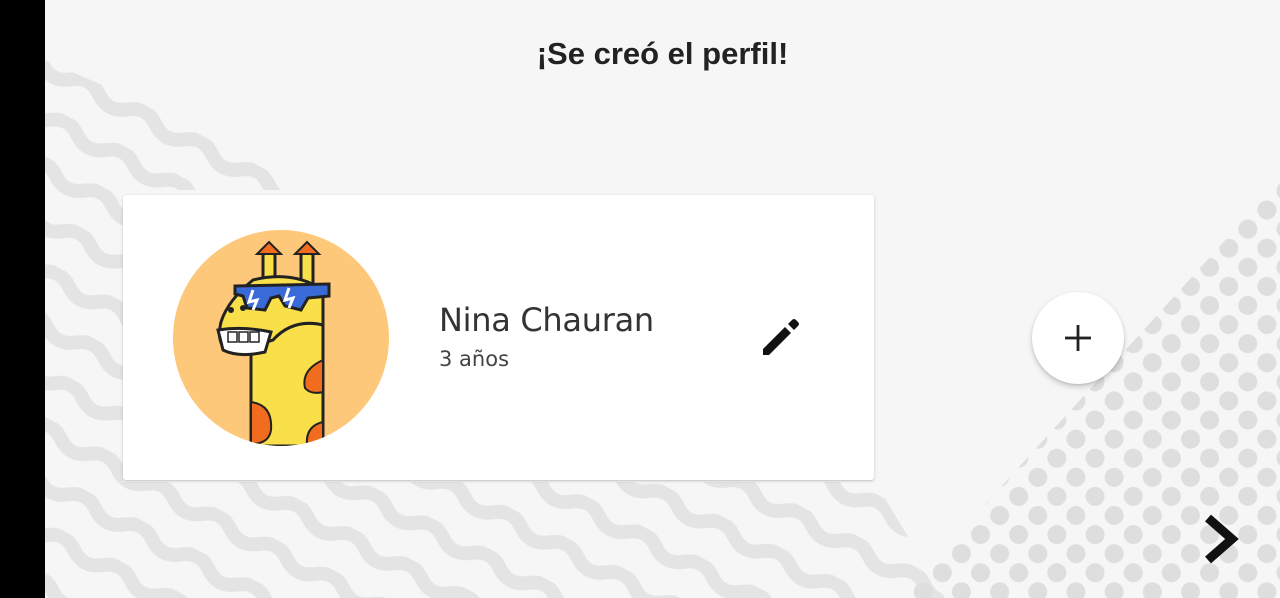 The image size is (1280, 598). Describe the element at coordinates (662, 53) in the screenshot. I see `page-title: ¡Se creó el perfil!` at that location.